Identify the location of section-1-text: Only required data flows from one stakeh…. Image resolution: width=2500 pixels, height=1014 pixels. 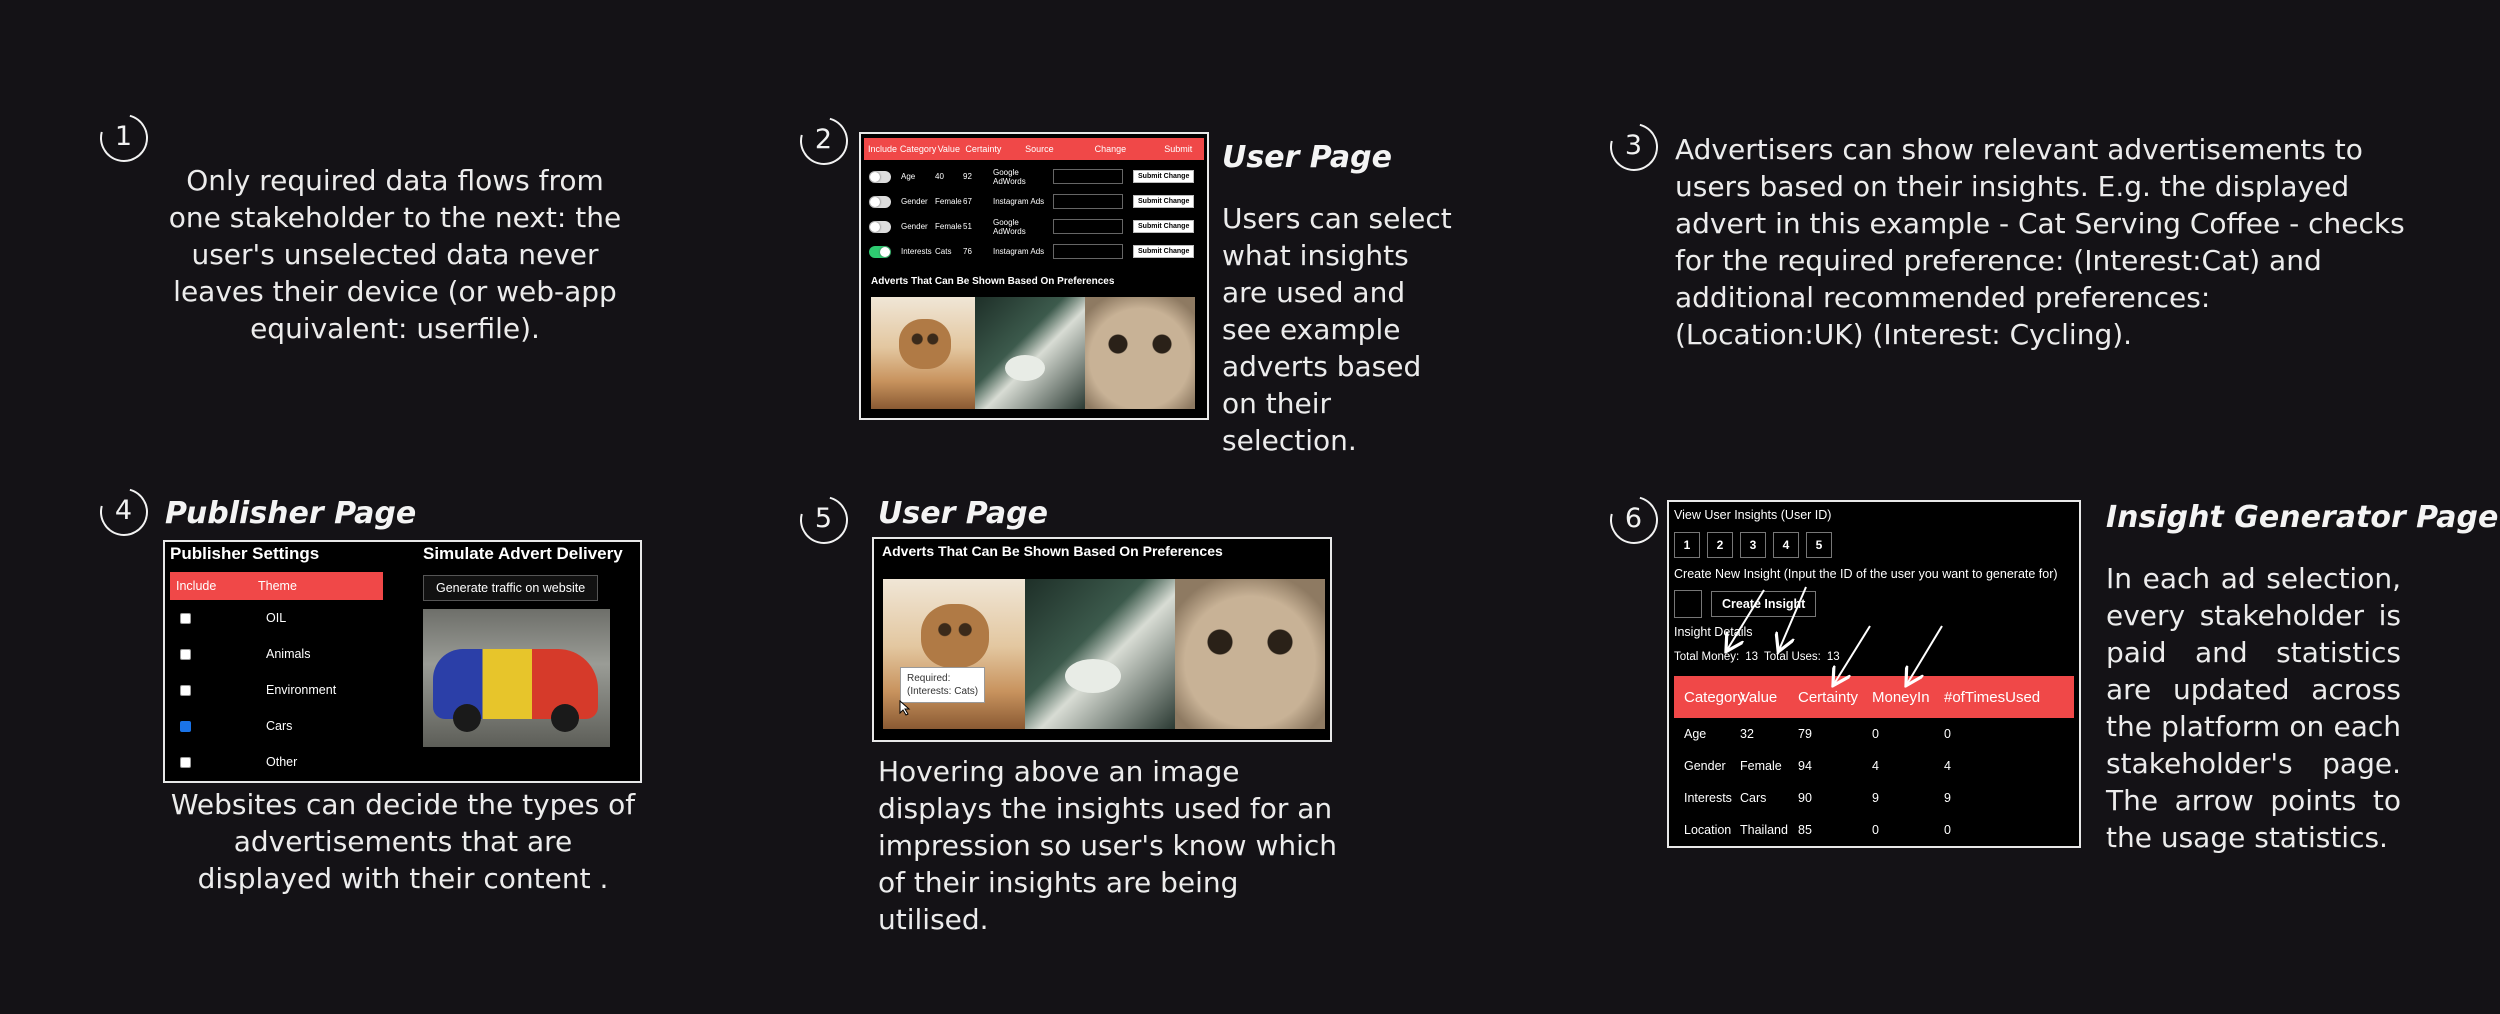
(395, 254).